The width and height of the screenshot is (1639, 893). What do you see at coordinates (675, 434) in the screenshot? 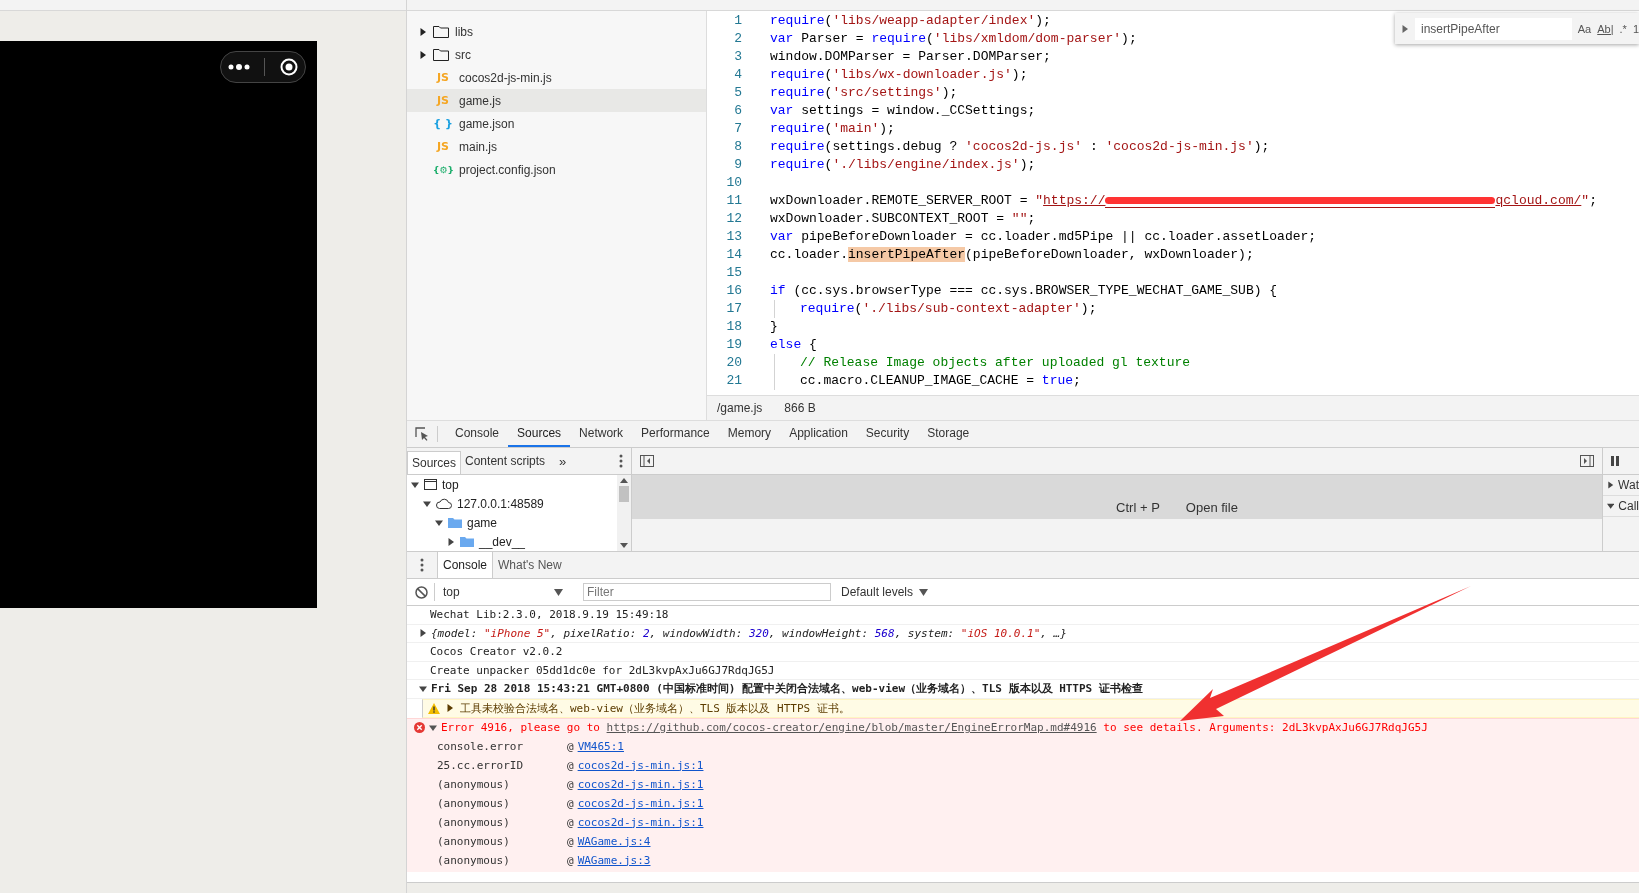
I see `devtools-tab: Performance` at bounding box center [675, 434].